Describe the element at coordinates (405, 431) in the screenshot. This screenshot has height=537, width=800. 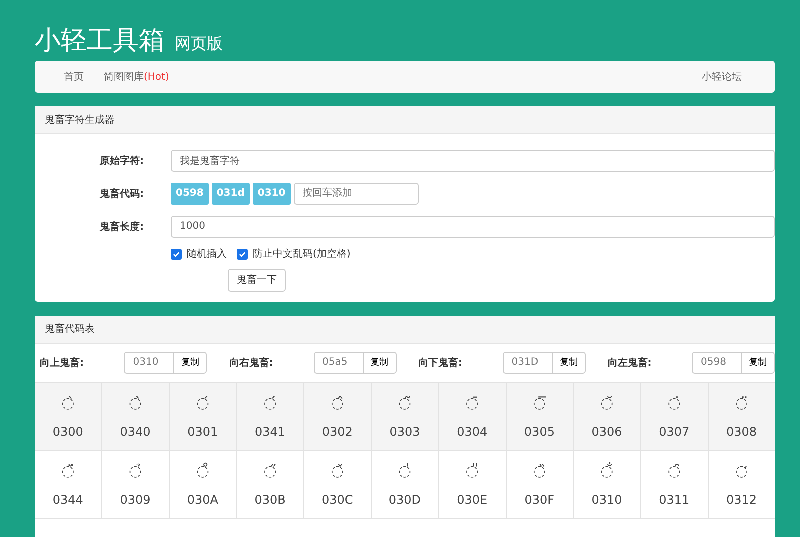
I see `code-text: 0303` at that location.